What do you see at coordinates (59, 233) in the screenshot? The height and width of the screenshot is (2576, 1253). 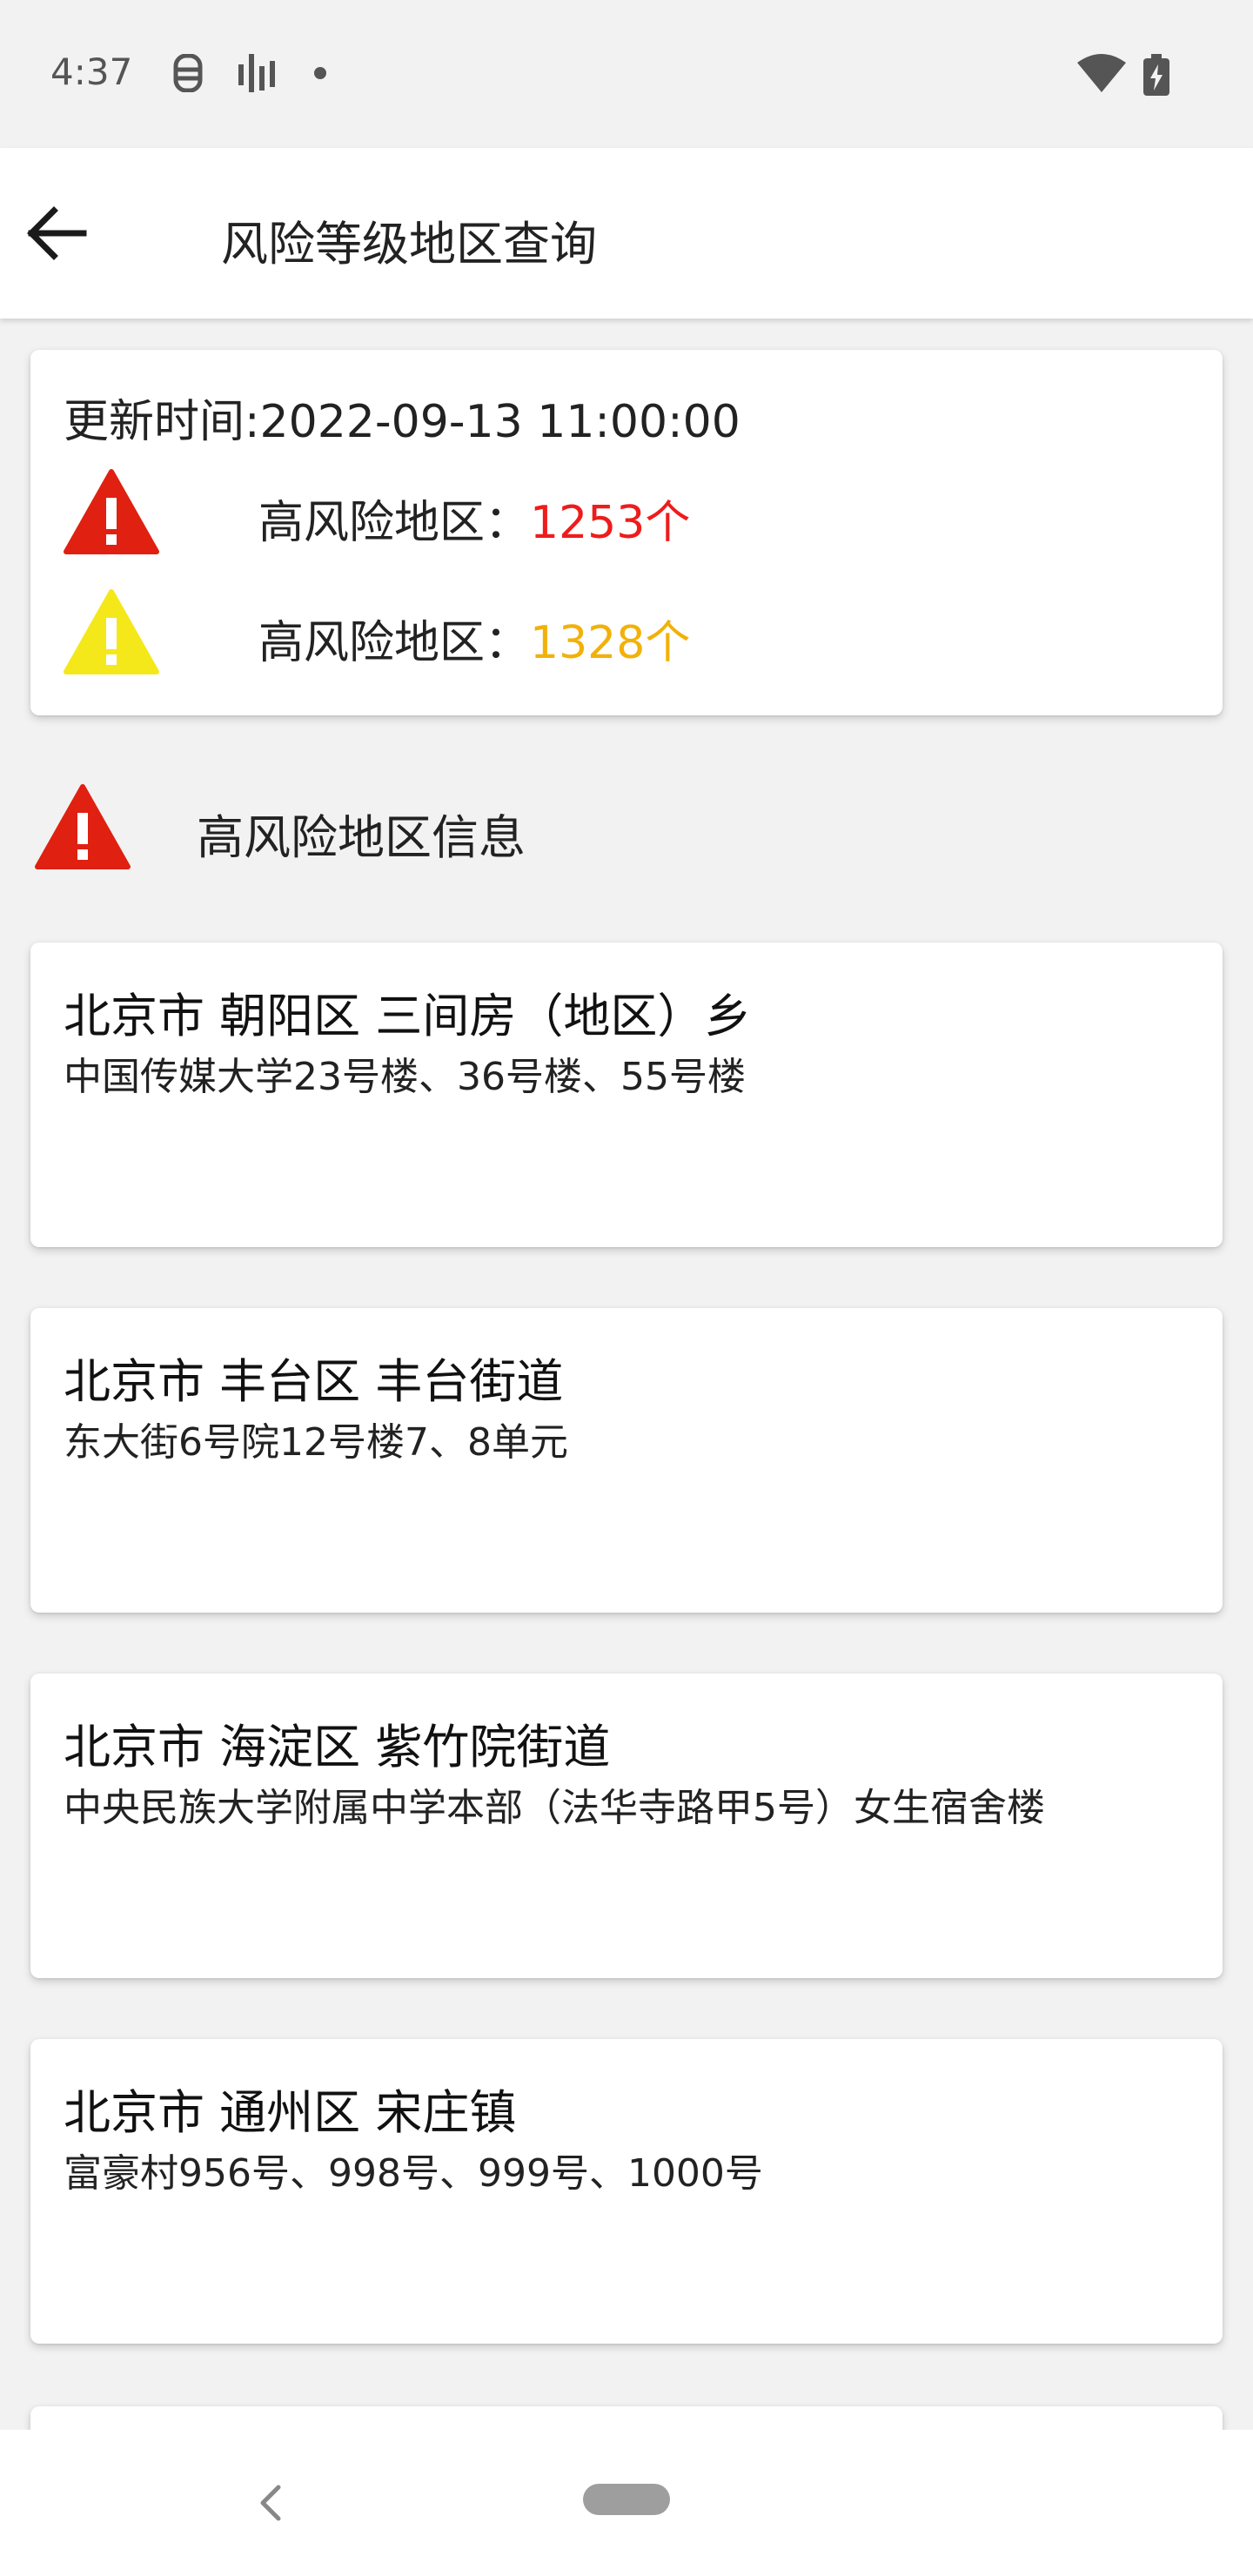 I see `arrow-left-icon` at bounding box center [59, 233].